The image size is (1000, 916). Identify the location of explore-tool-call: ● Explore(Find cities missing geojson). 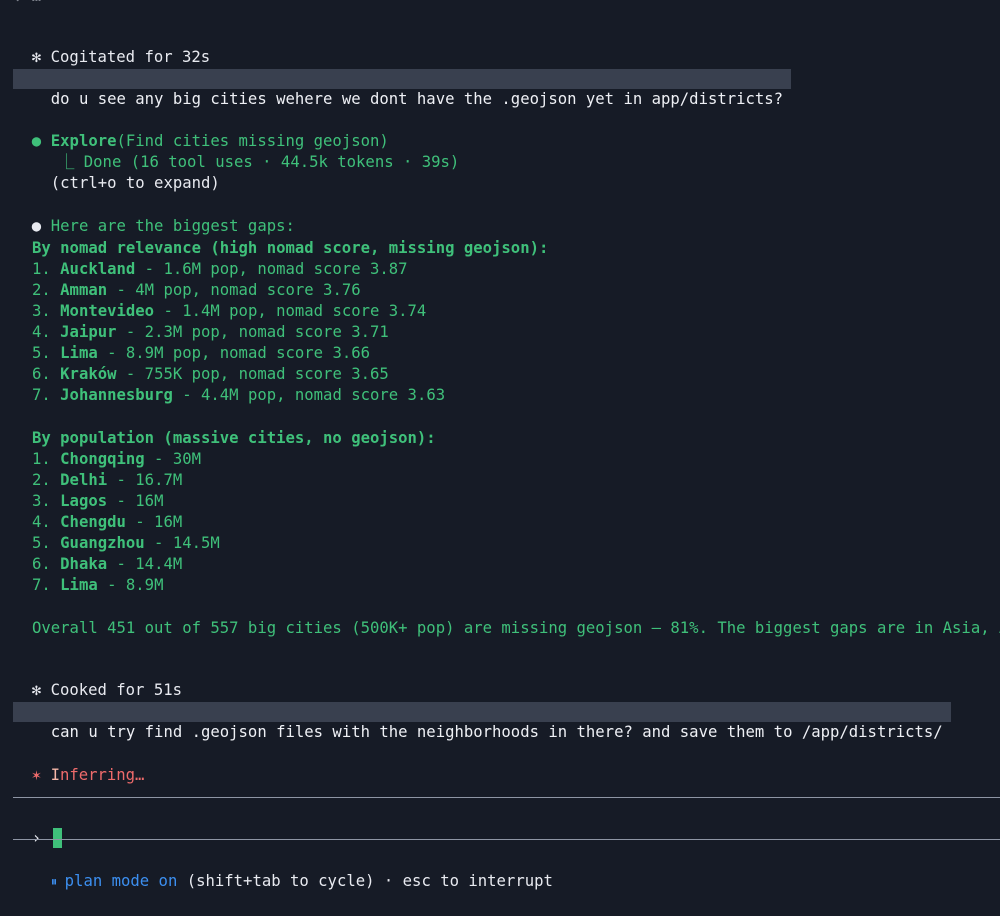
(201, 130).